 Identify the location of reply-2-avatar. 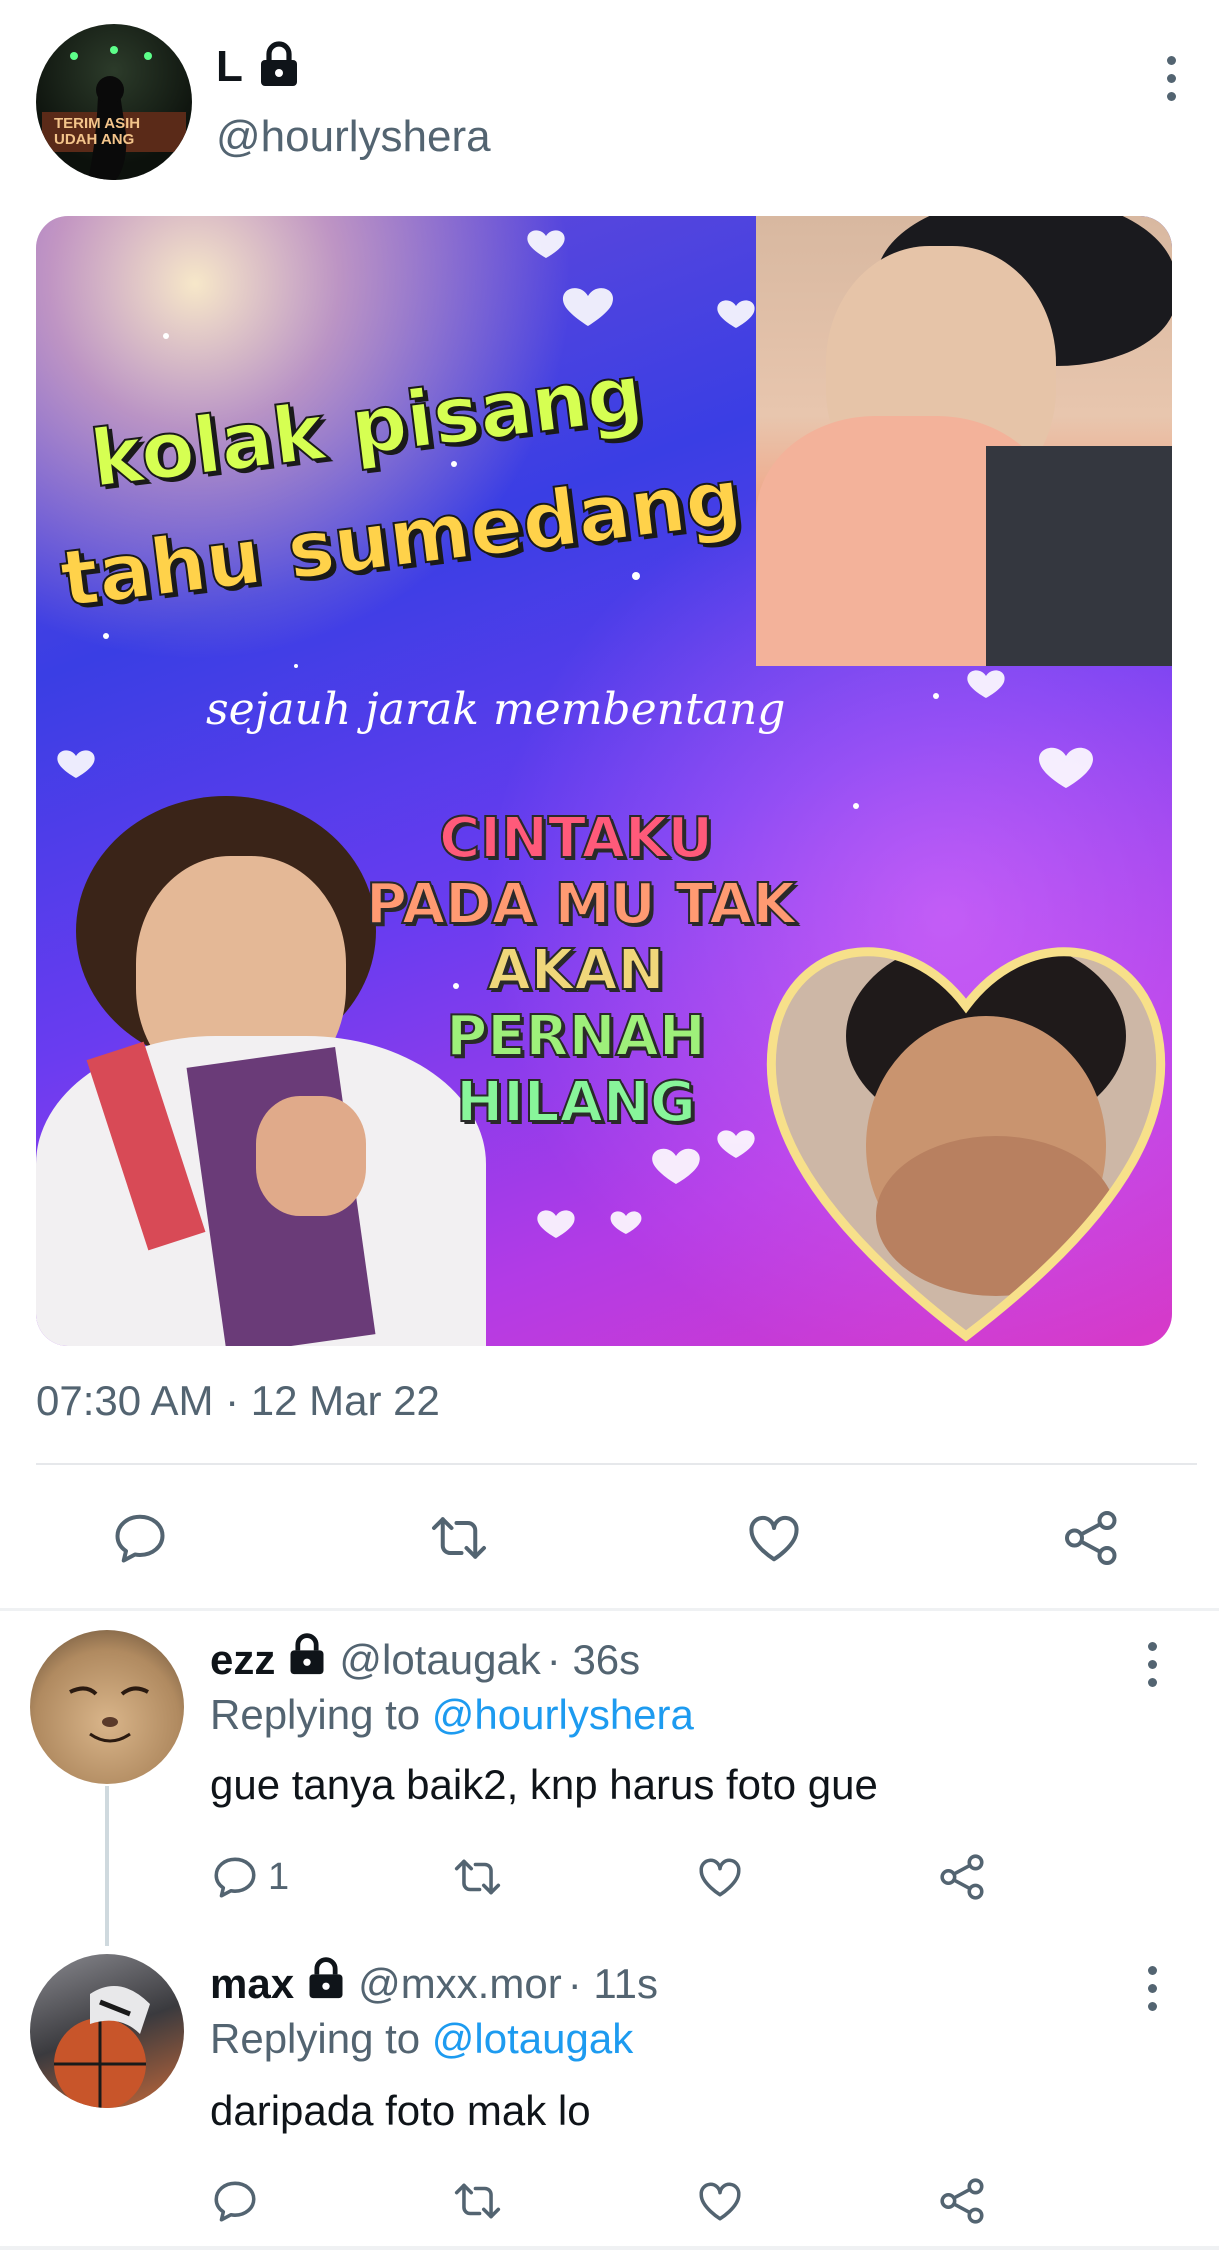
(107, 2031).